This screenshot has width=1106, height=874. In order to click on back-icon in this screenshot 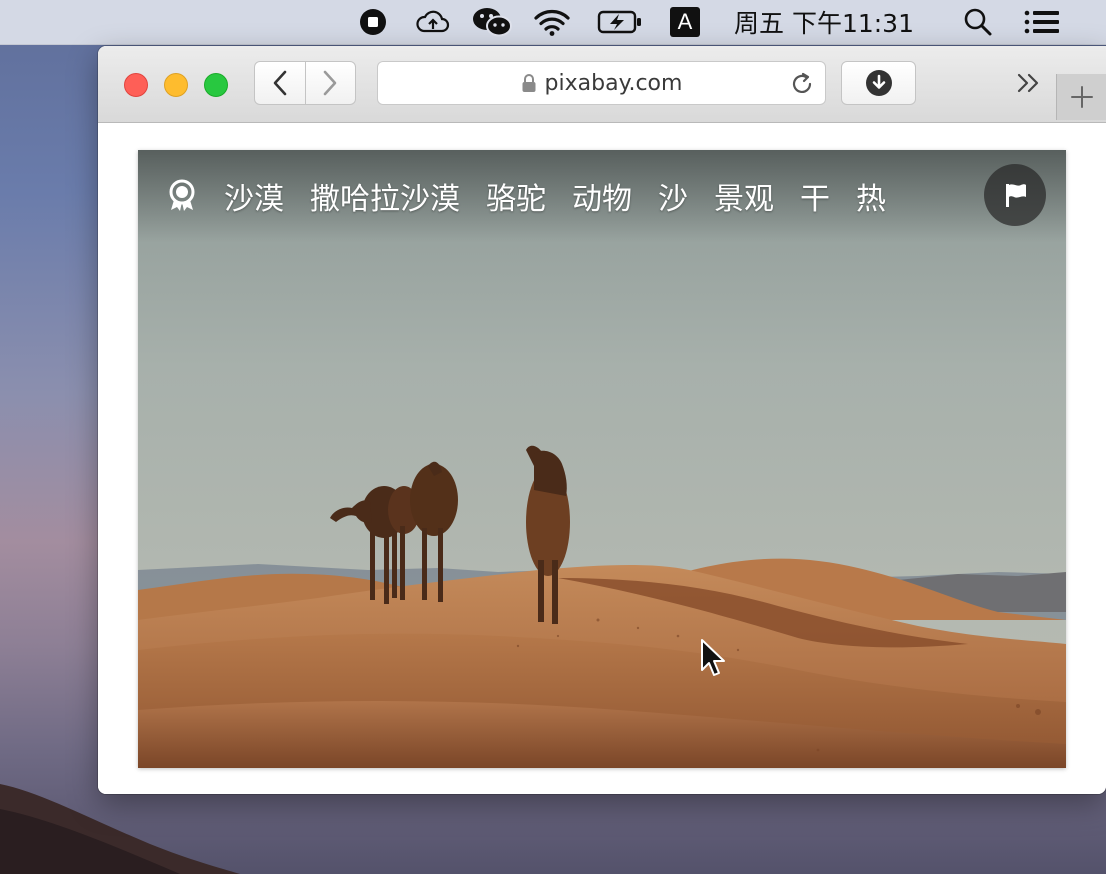, I will do `click(280, 83)`.